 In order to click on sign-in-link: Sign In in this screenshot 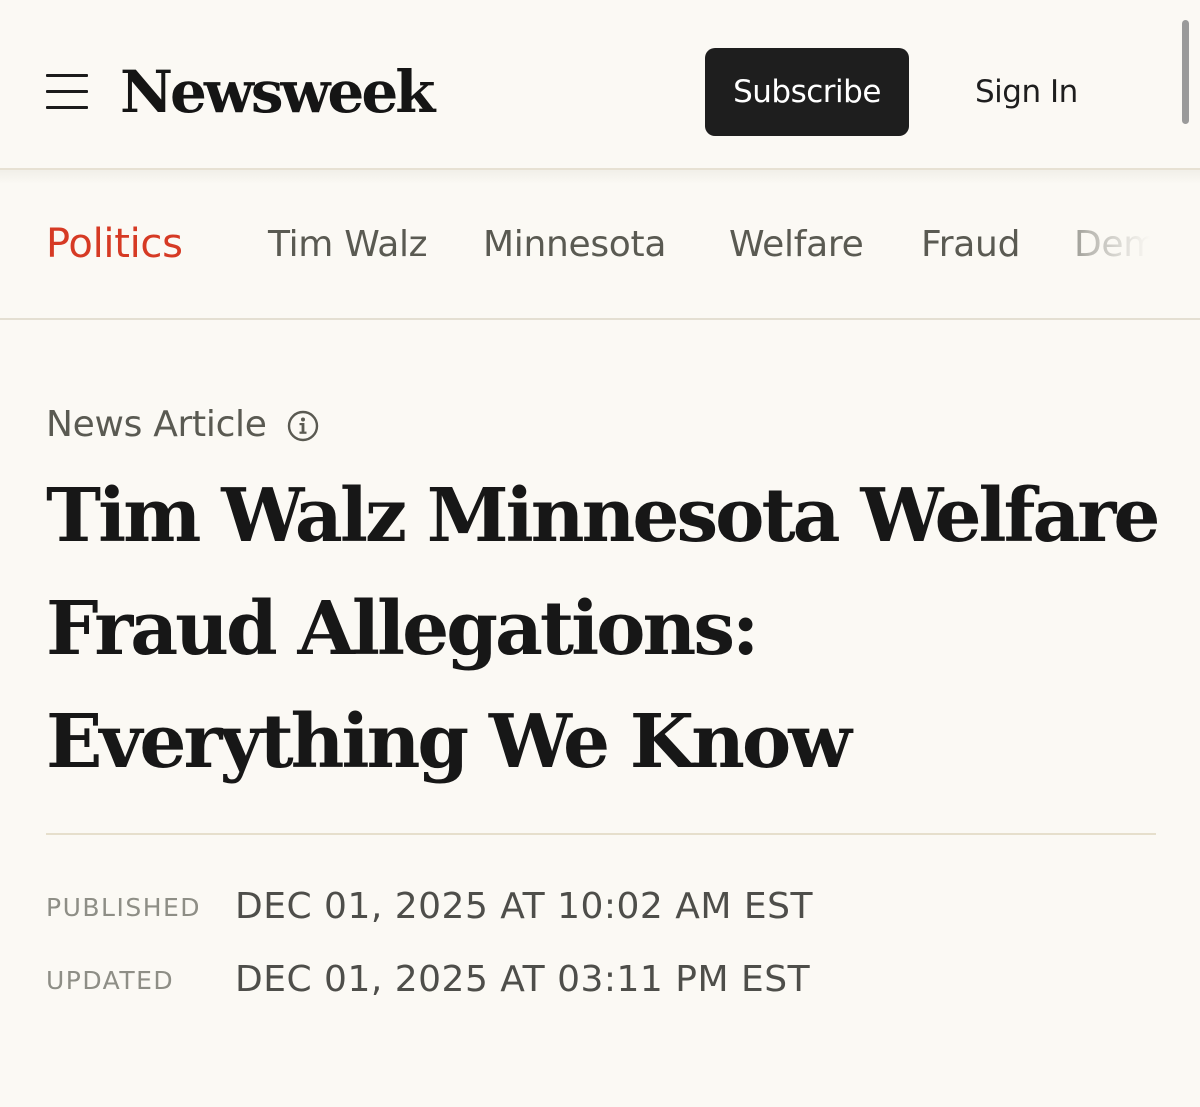, I will do `click(1026, 92)`.